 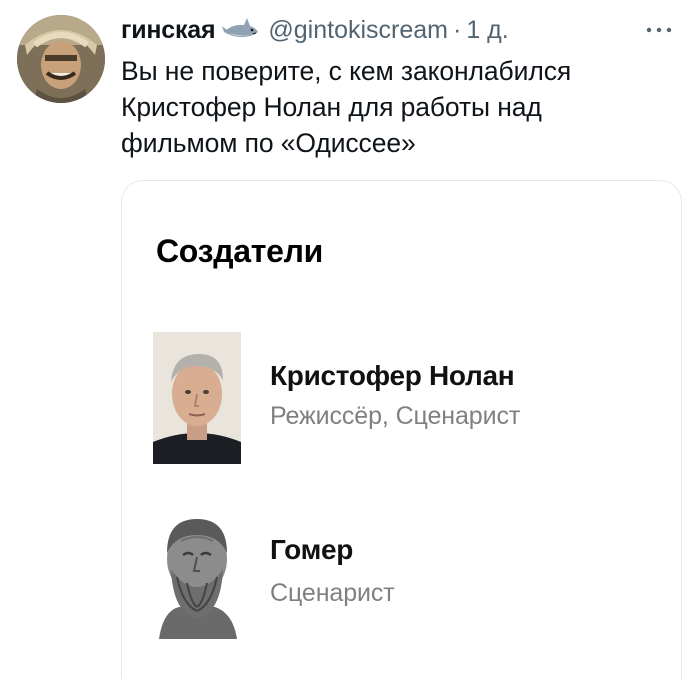 I want to click on person-role: Сценарист, so click(x=332, y=593).